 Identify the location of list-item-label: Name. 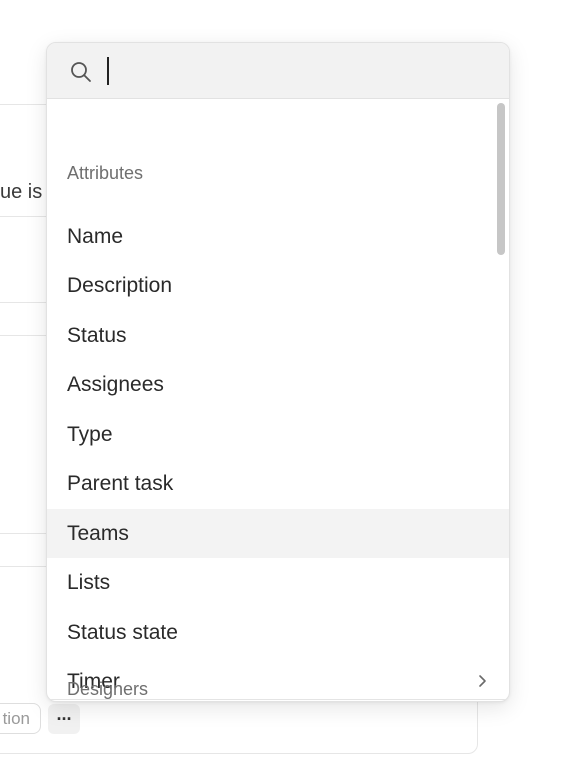
(95, 236).